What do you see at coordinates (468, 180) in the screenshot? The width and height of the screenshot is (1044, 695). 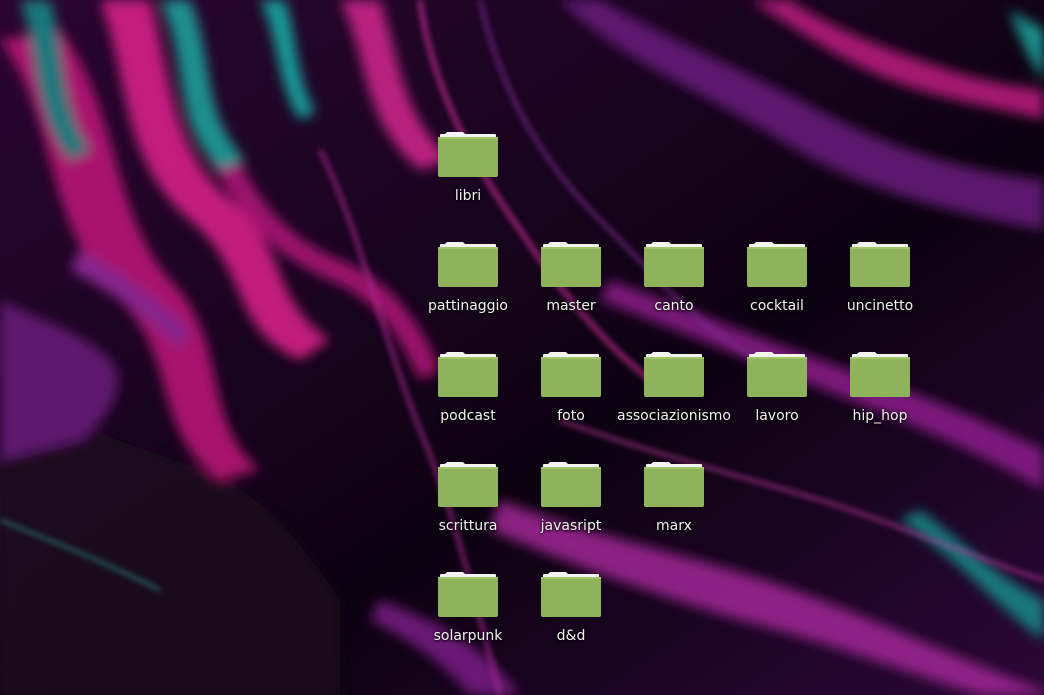 I see `desktop-folder: libri` at bounding box center [468, 180].